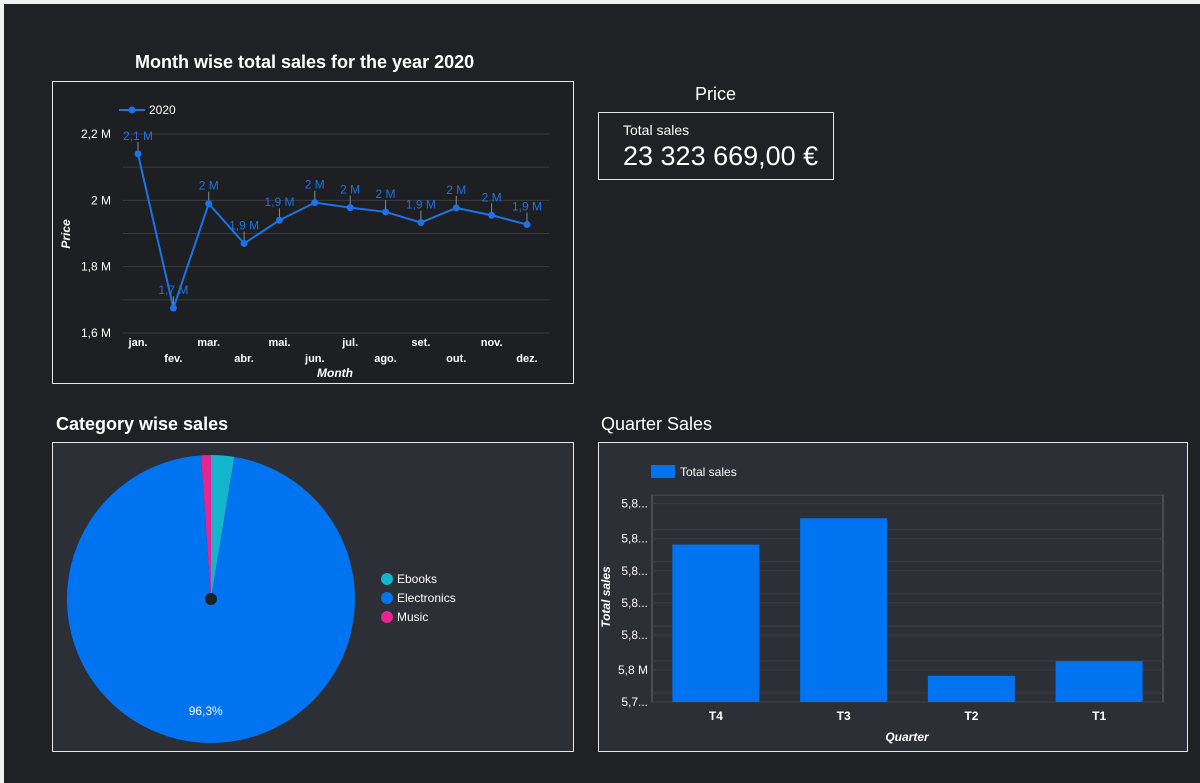 The height and width of the screenshot is (783, 1200). I want to click on legend-electronics-label: Electronics, so click(426, 598).